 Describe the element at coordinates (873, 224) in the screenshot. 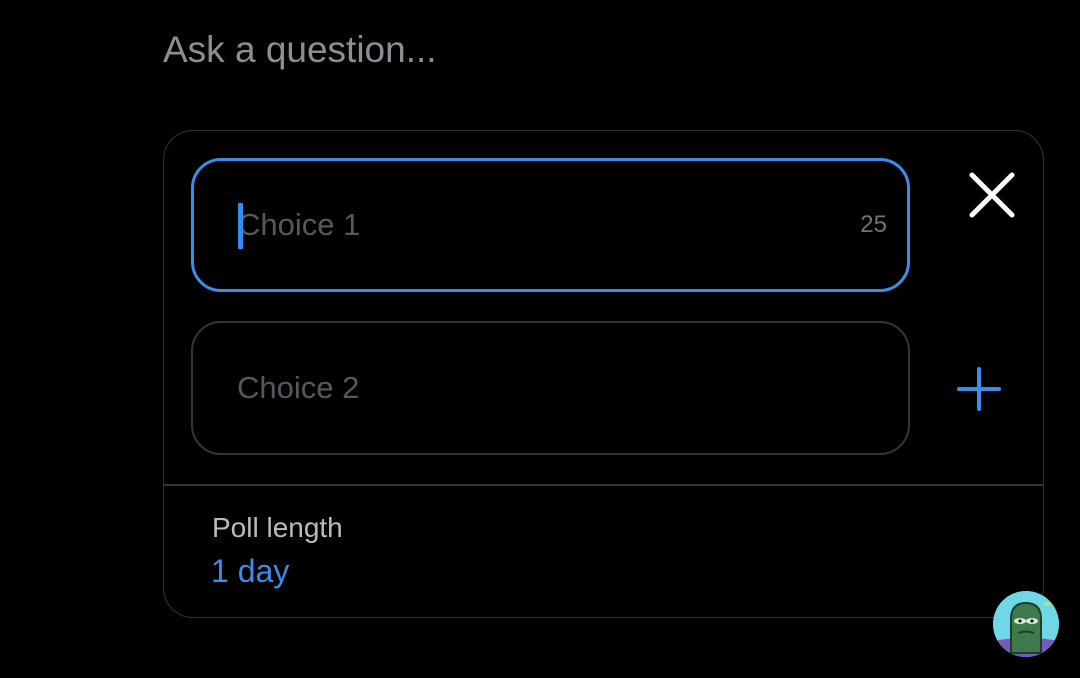

I see `char-count: 25` at that location.